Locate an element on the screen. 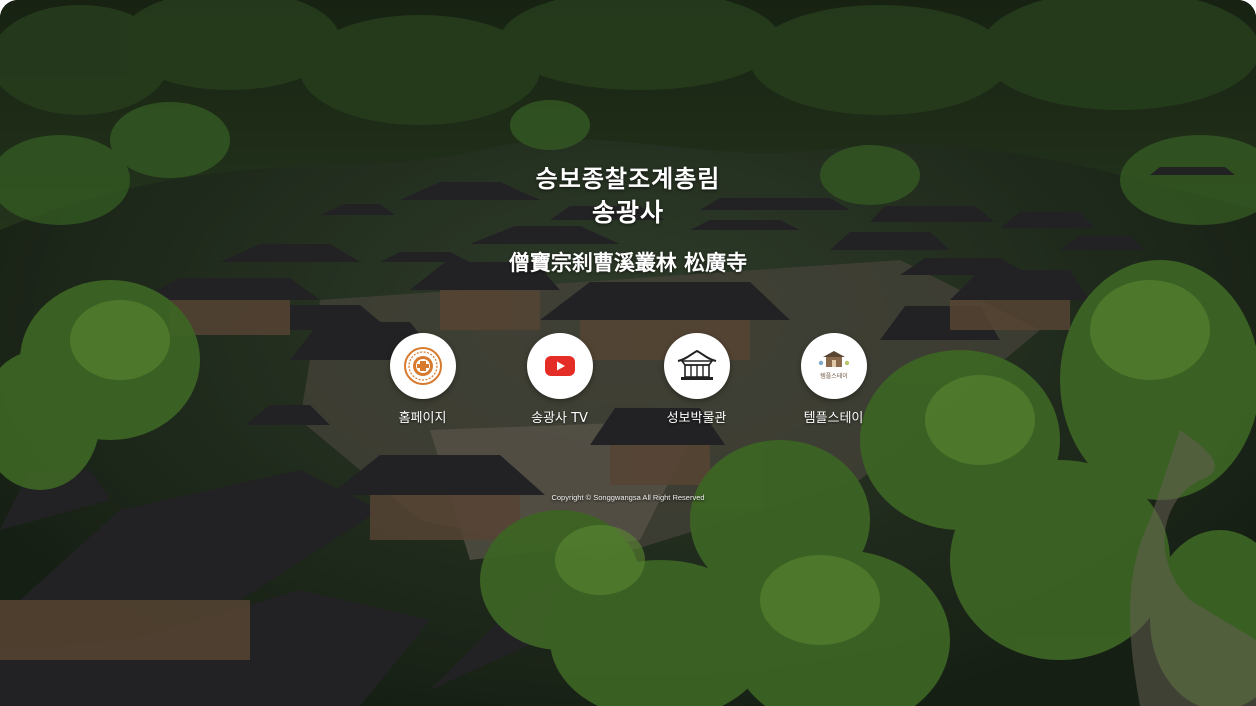 This screenshot has height=706, width=1256. museum-link-label: 성보박물관 is located at coordinates (697, 416).